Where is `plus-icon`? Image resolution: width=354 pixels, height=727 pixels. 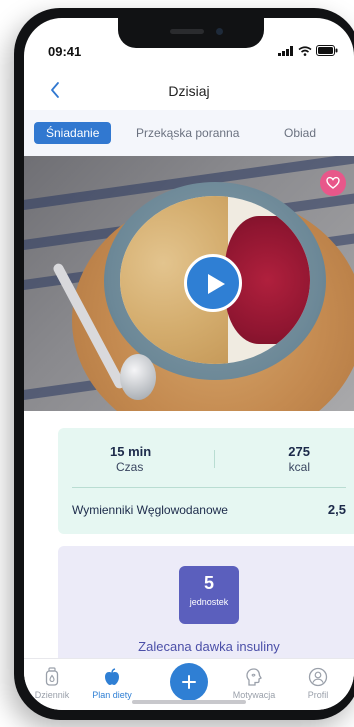
plus-icon is located at coordinates (189, 682).